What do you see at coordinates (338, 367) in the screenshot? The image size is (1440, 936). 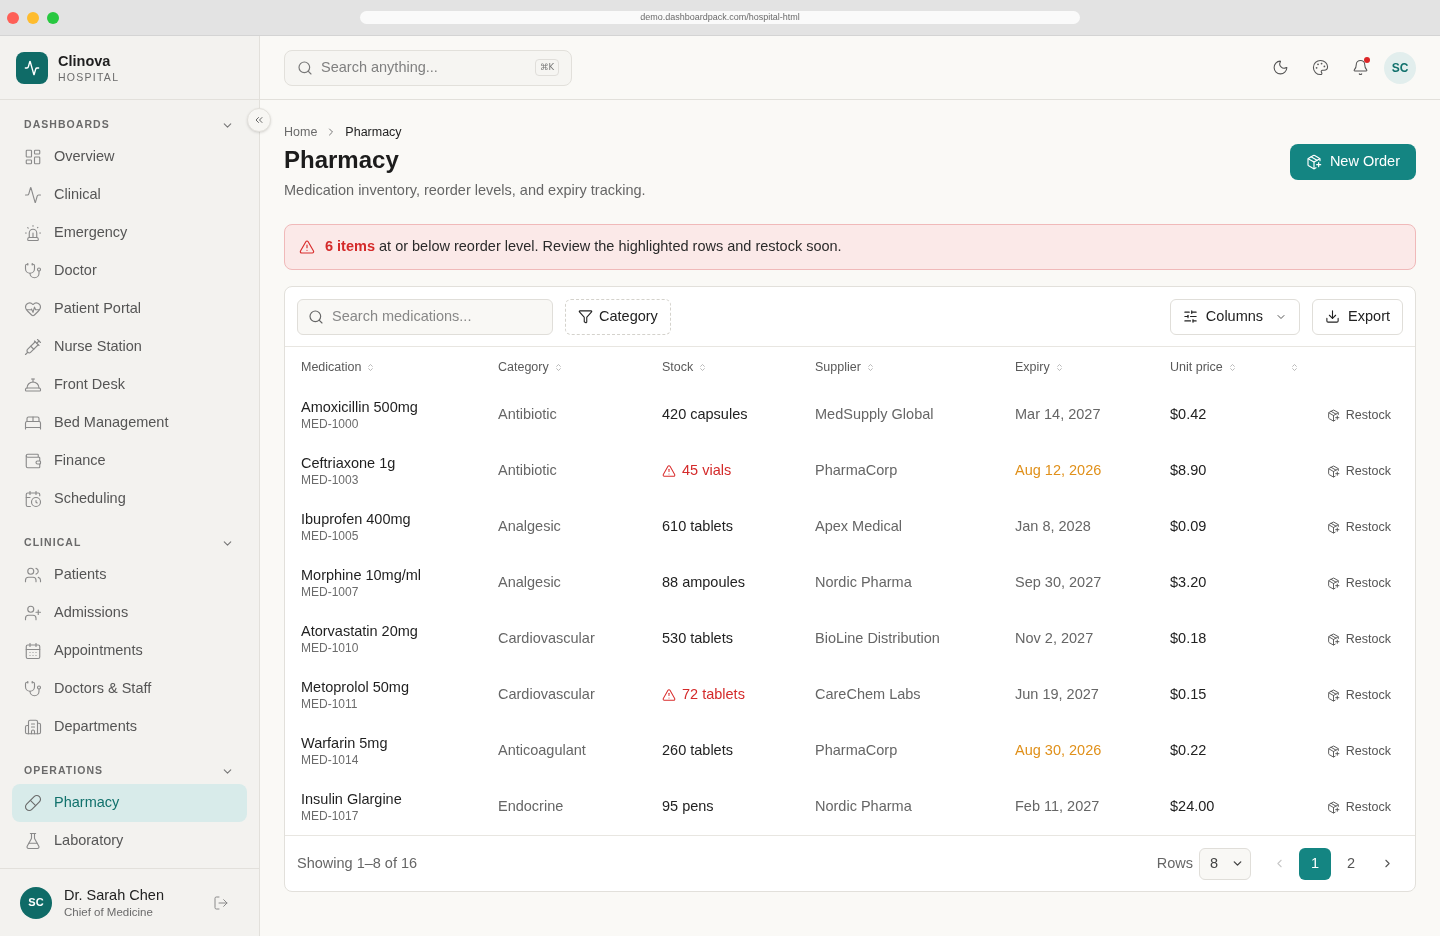 I see `column-header: Medication` at bounding box center [338, 367].